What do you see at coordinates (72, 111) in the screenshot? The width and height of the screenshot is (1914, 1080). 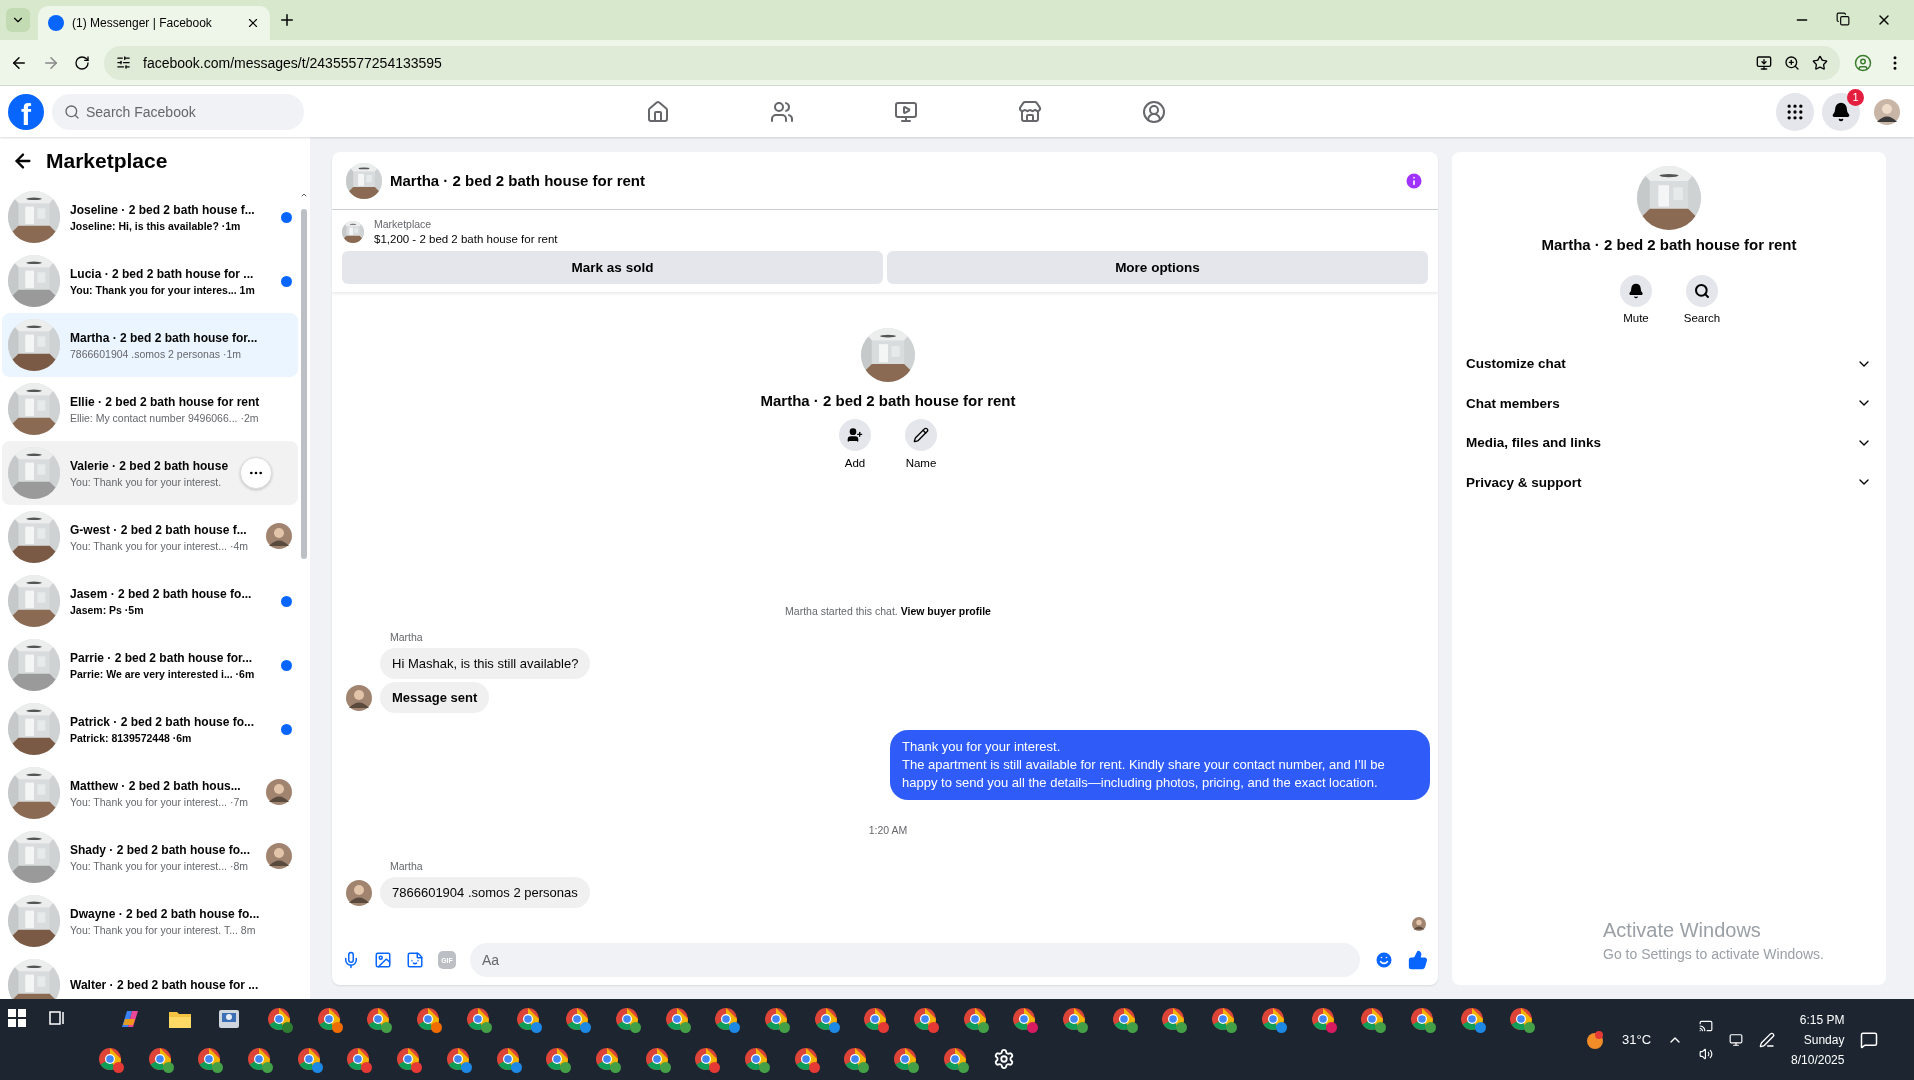 I see `search-icon` at bounding box center [72, 111].